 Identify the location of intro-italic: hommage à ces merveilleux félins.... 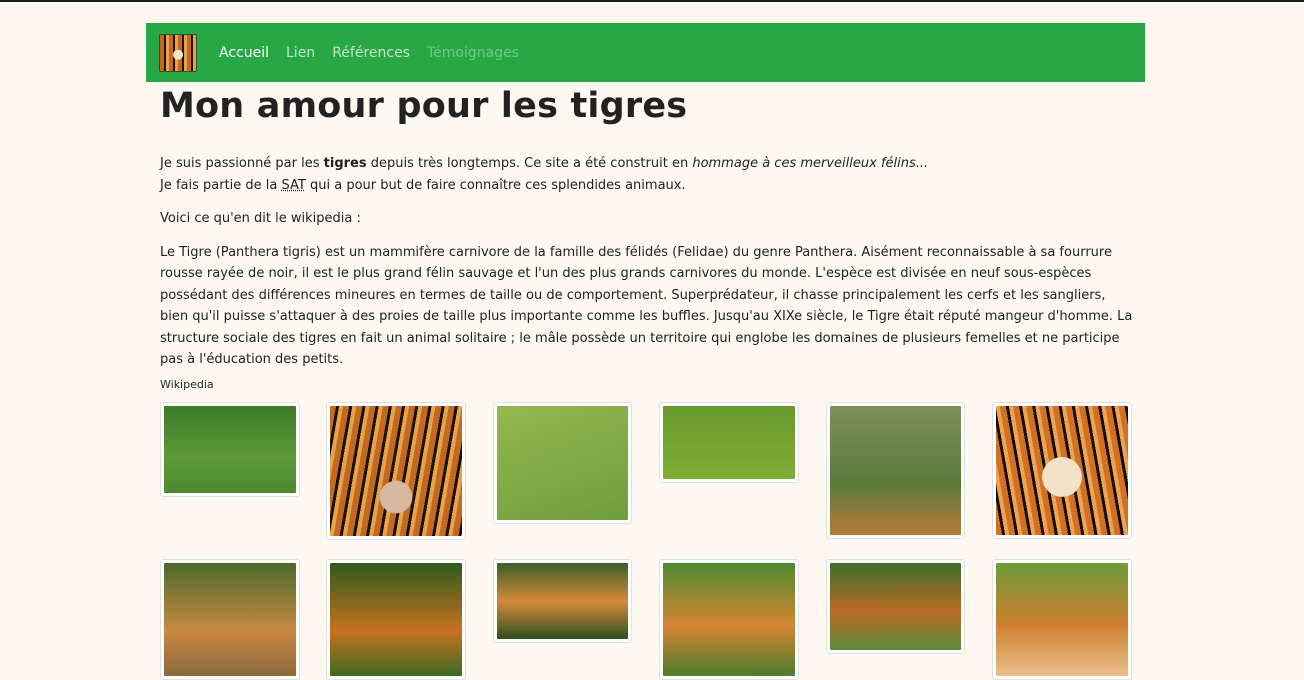
(810, 163).